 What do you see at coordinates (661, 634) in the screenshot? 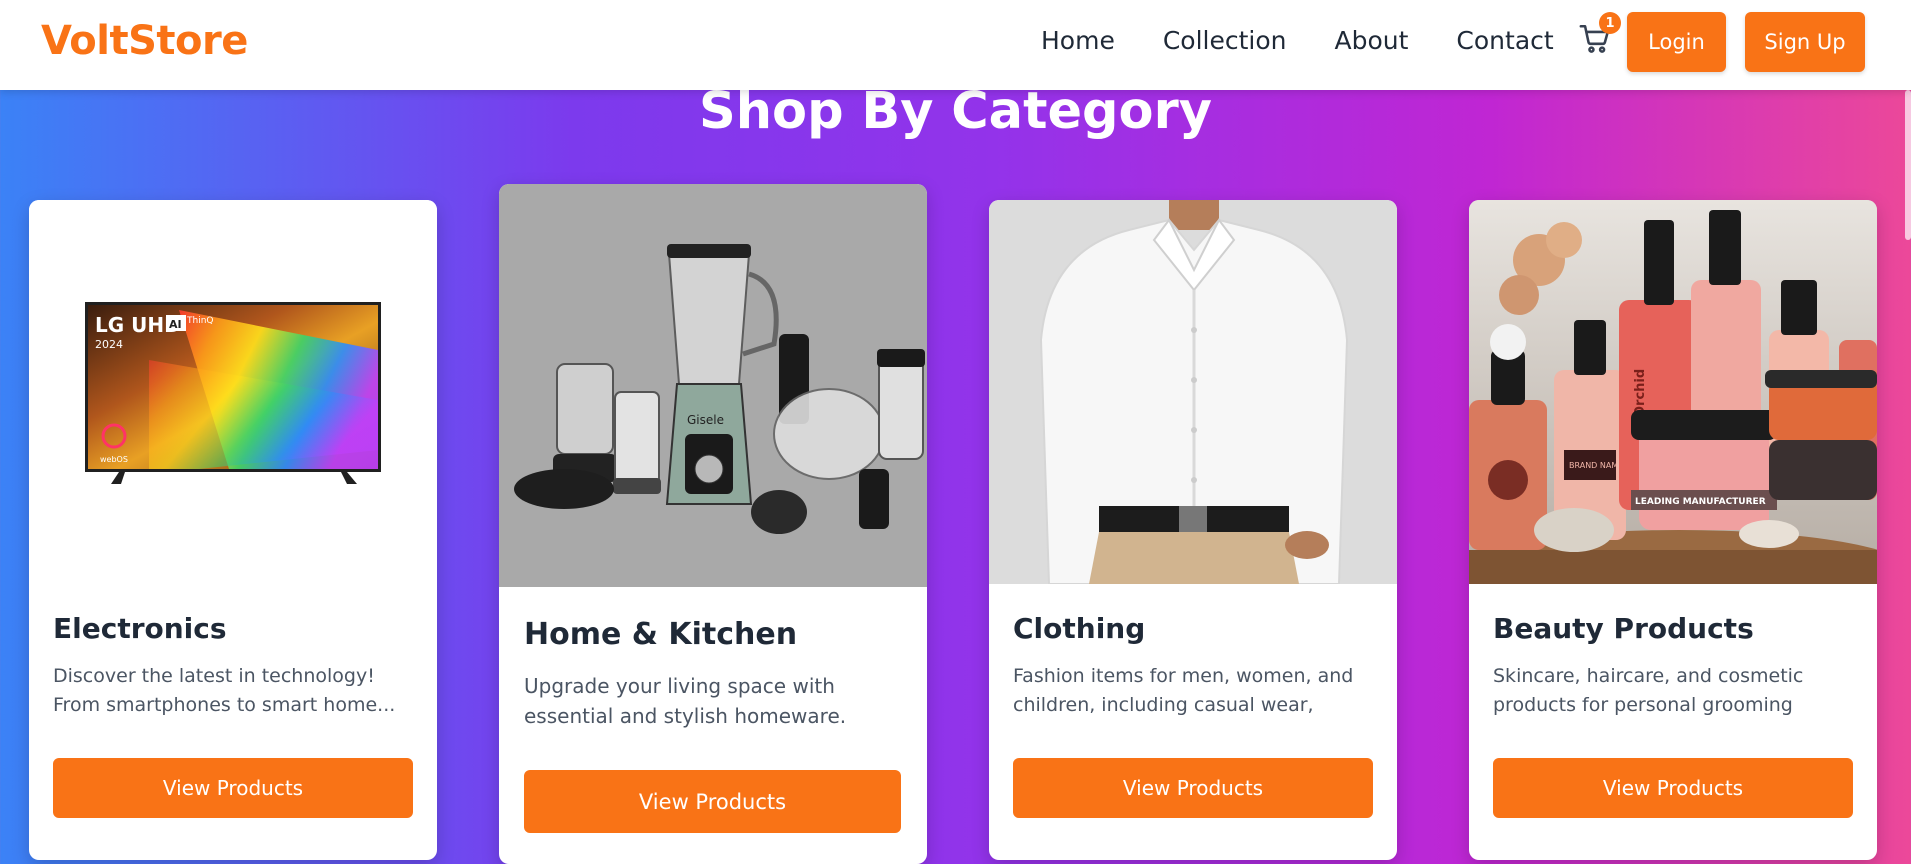
I see `category-title: Home & Kitchen` at bounding box center [661, 634].